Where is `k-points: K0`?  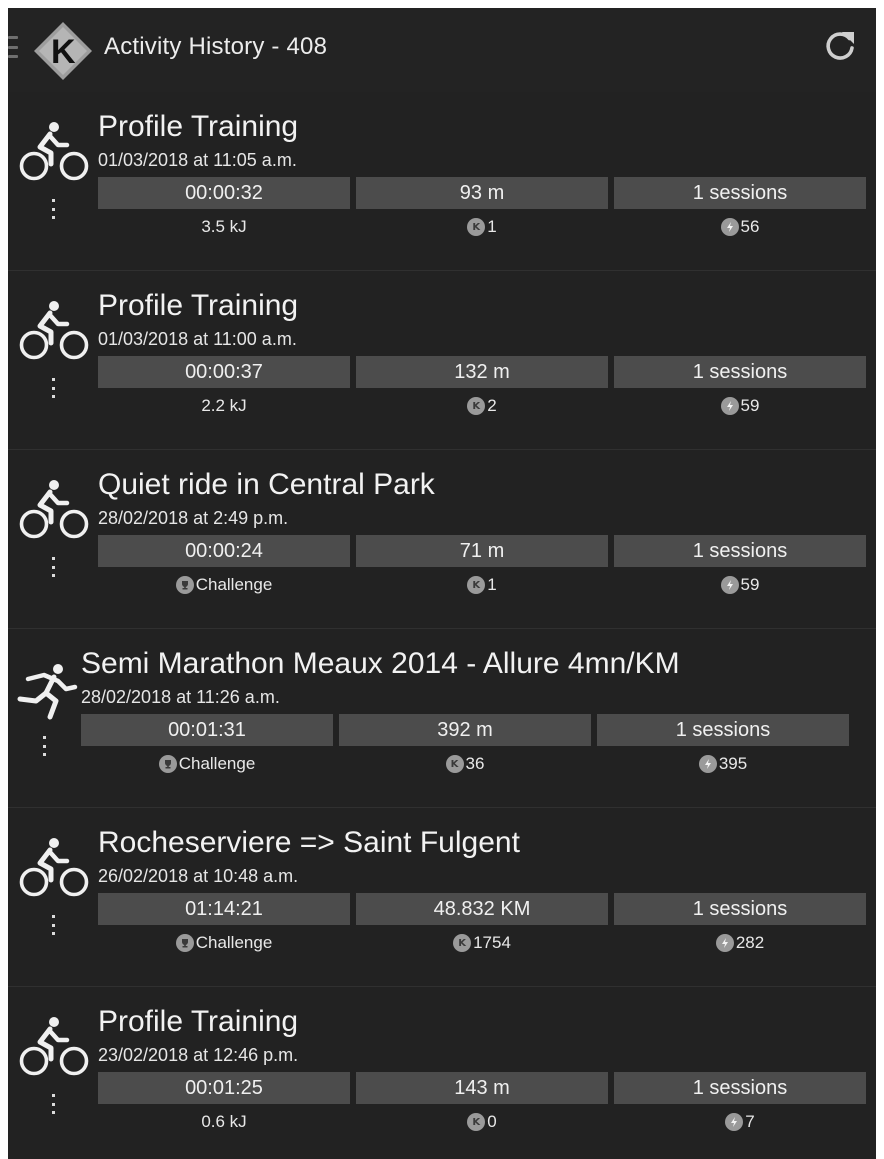 k-points: K0 is located at coordinates (482, 1122).